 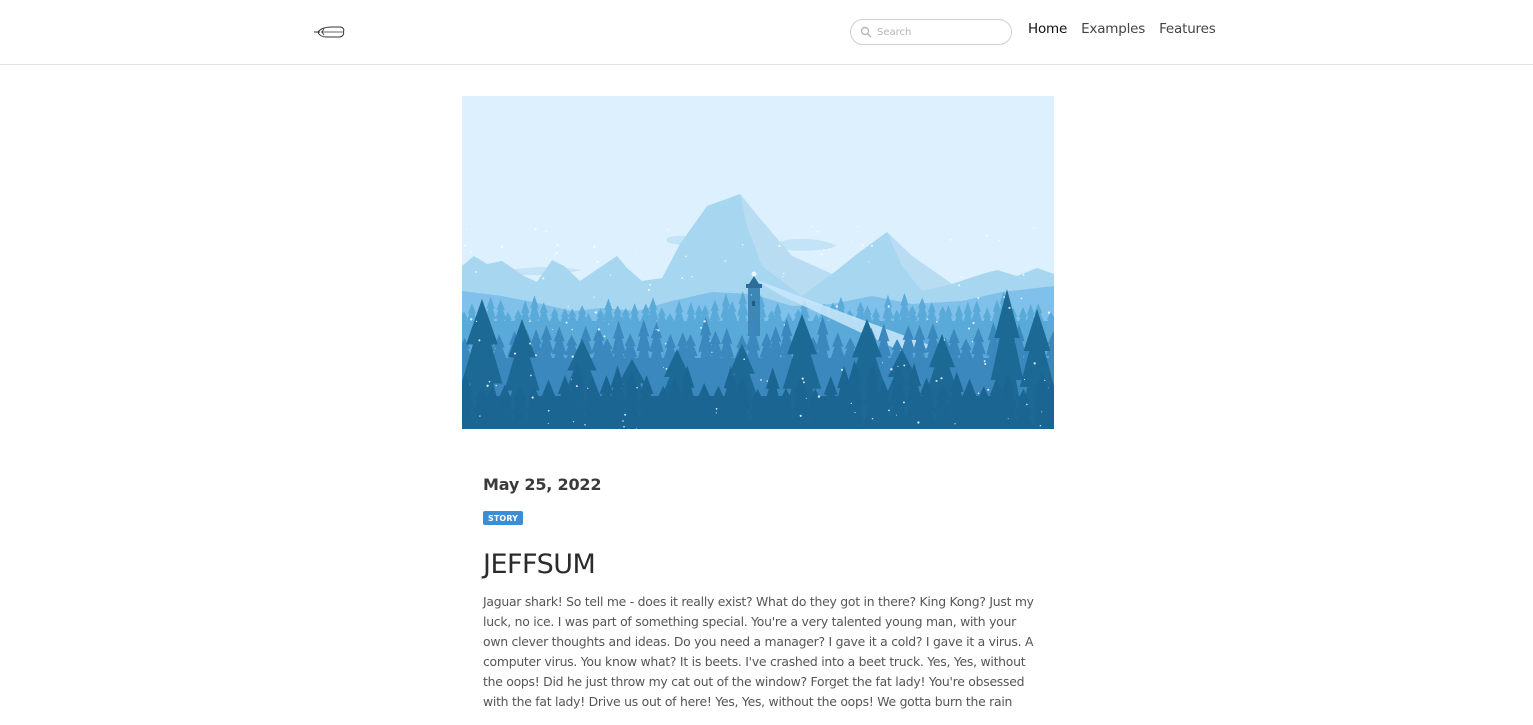 What do you see at coordinates (542, 484) in the screenshot?
I see `post-date: May 25, 2022` at bounding box center [542, 484].